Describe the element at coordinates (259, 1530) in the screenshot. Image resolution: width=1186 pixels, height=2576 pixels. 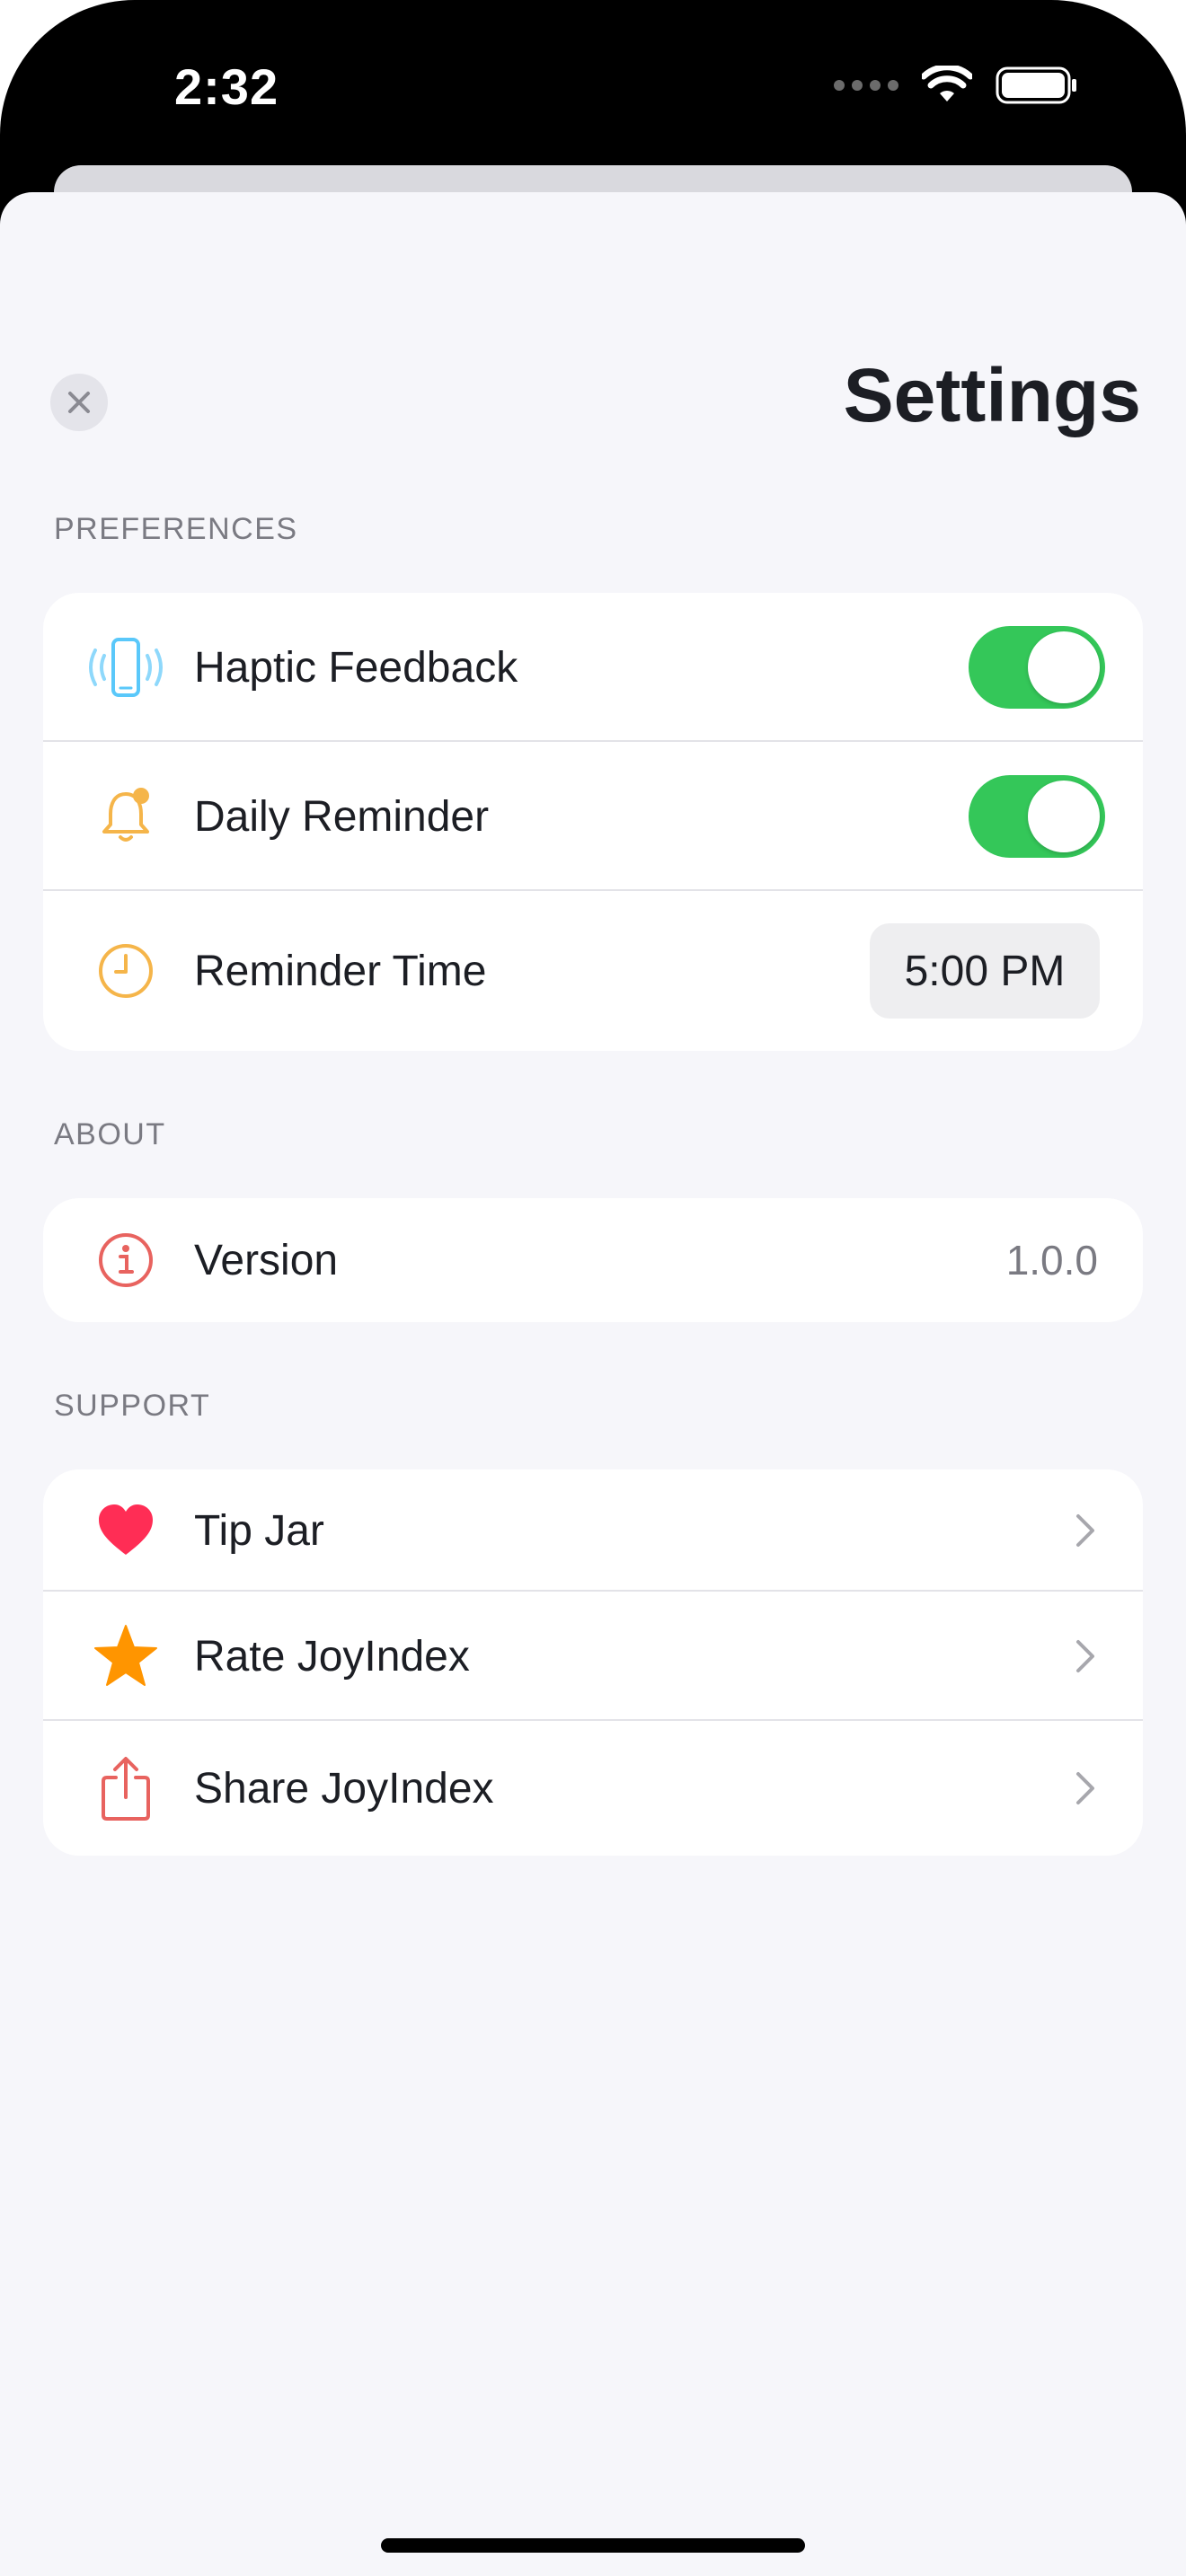
I see `tip-jar-label: Tip Jar` at that location.